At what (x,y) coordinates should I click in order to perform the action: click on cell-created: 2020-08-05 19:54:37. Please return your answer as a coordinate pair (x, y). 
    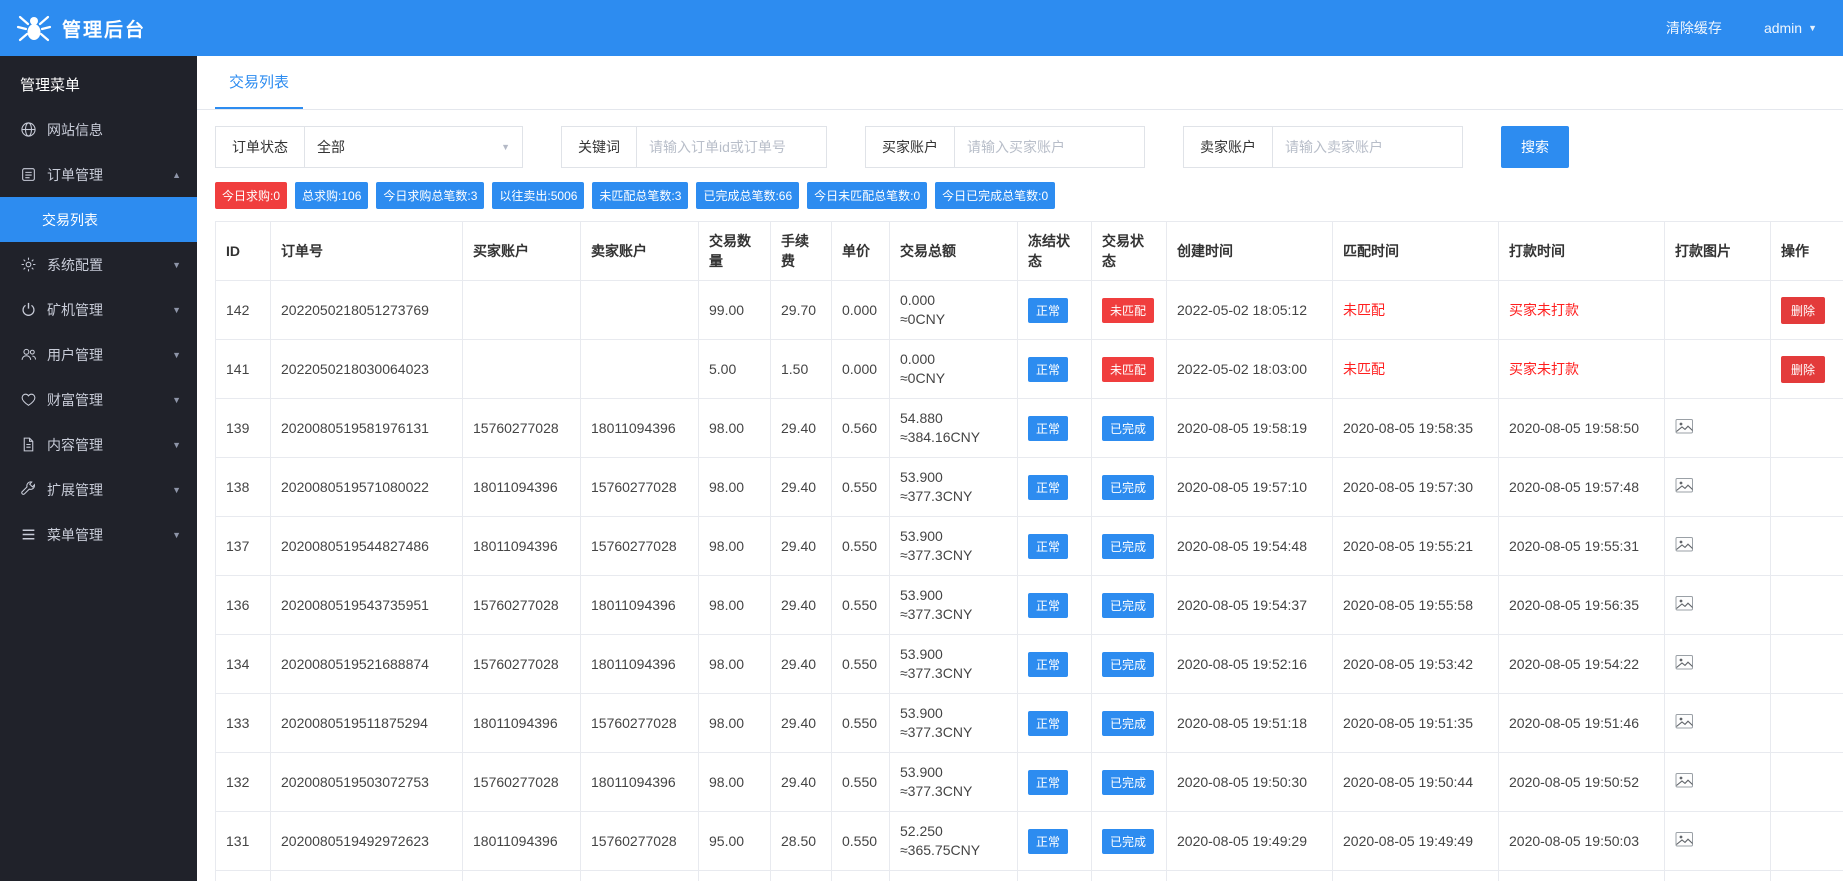
    Looking at the image, I should click on (1249, 605).